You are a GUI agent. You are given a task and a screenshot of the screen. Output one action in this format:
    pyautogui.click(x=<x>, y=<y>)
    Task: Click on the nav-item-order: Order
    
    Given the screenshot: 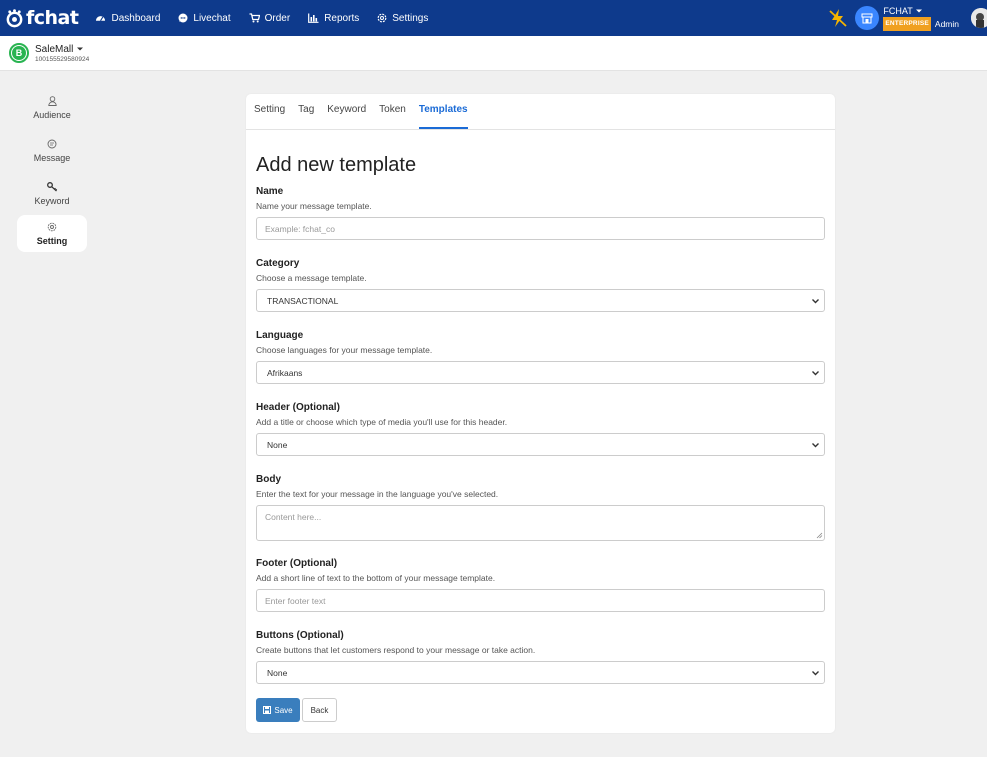 What is the action you would take?
    pyautogui.click(x=270, y=18)
    